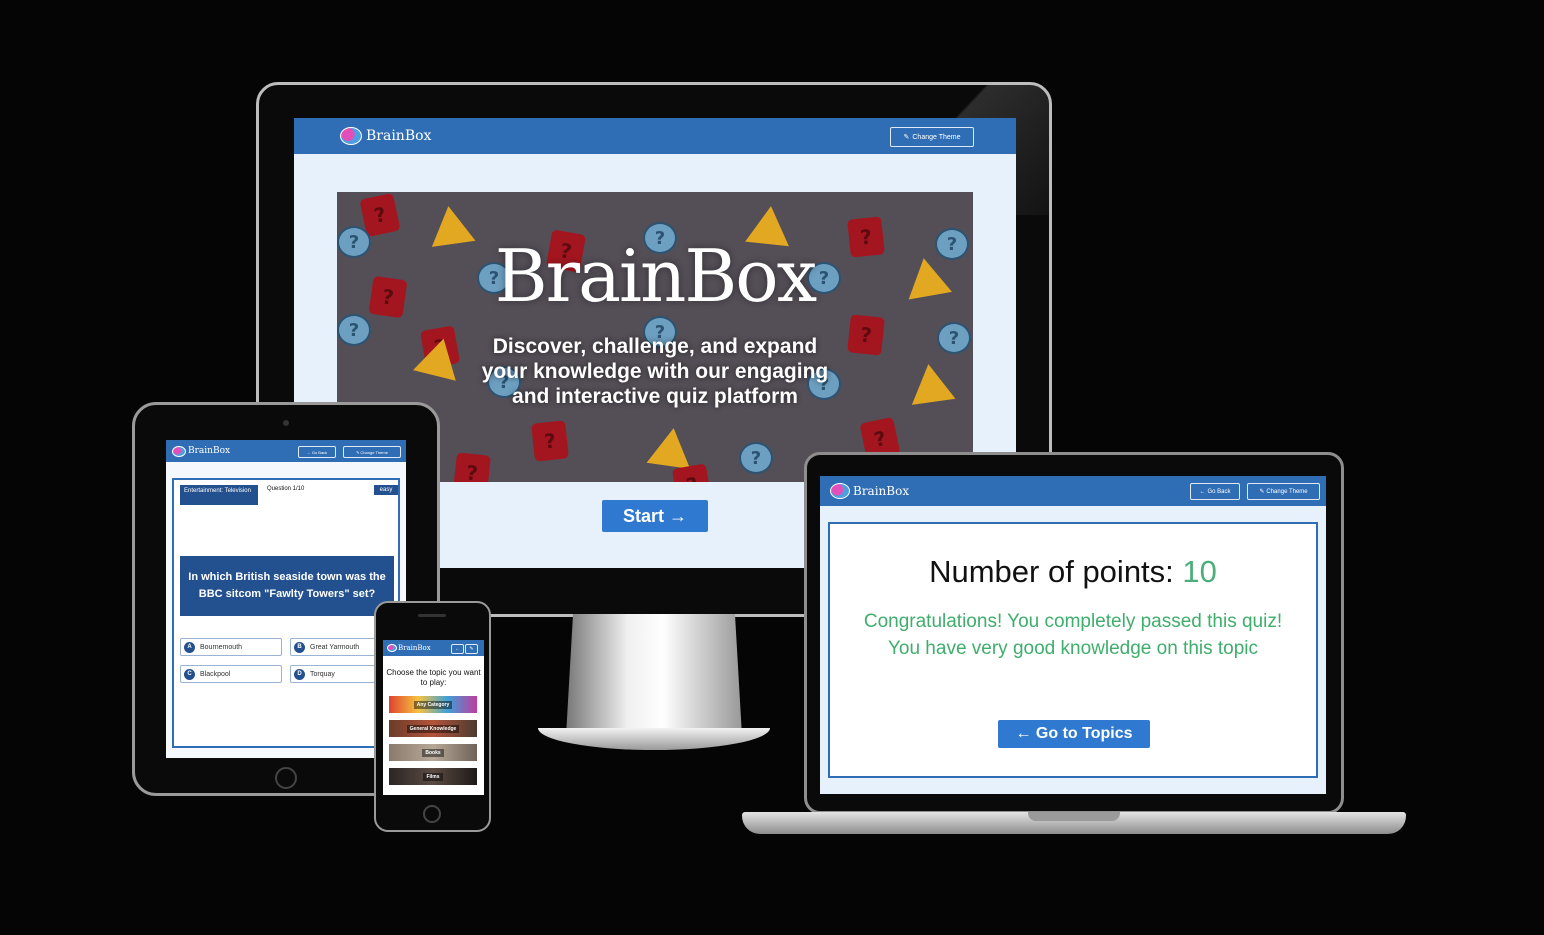 Image resolution: width=1544 pixels, height=935 pixels. Describe the element at coordinates (433, 677) in the screenshot. I see `choose-topic-prompt: Choose the topic you want to play:` at that location.